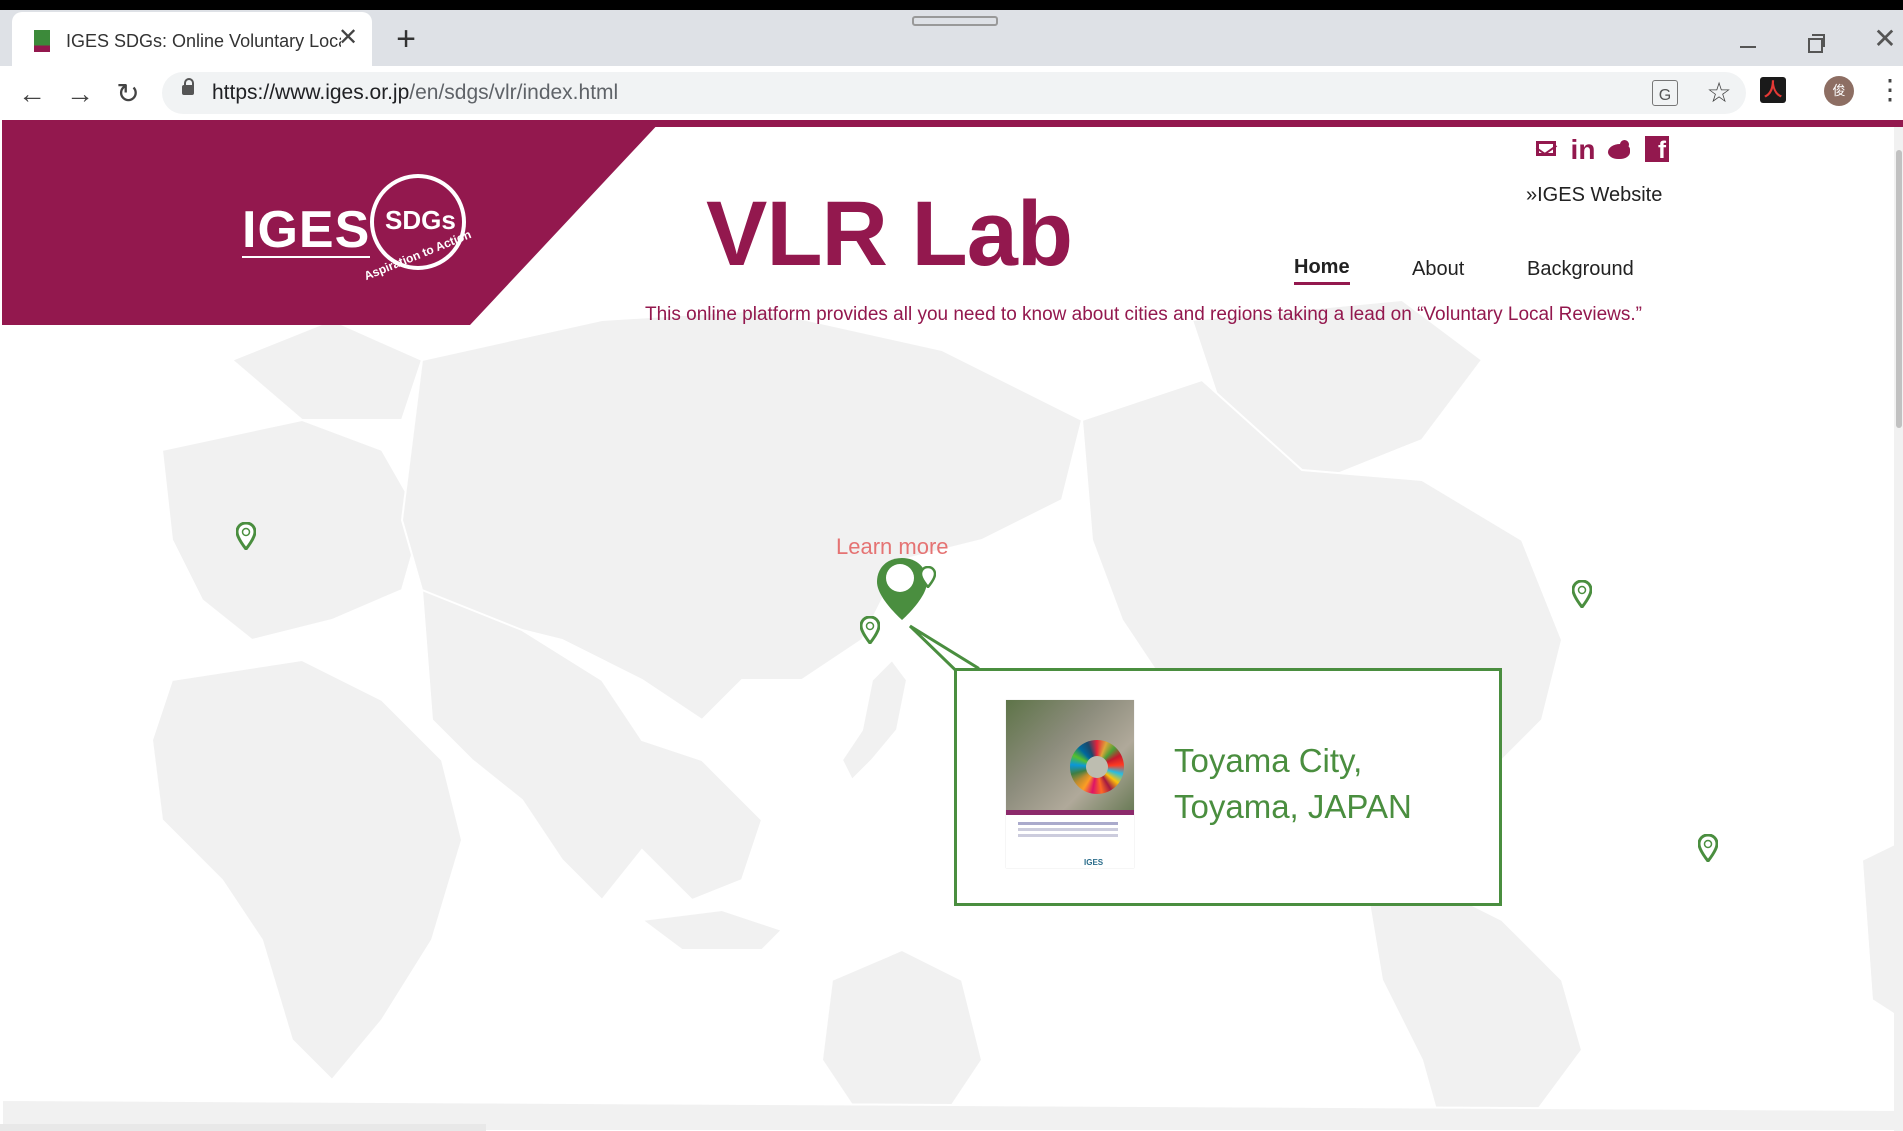 The height and width of the screenshot is (1131, 1903). What do you see at coordinates (1293, 806) in the screenshot?
I see `popup-city-line2: Toyama, JAPAN` at bounding box center [1293, 806].